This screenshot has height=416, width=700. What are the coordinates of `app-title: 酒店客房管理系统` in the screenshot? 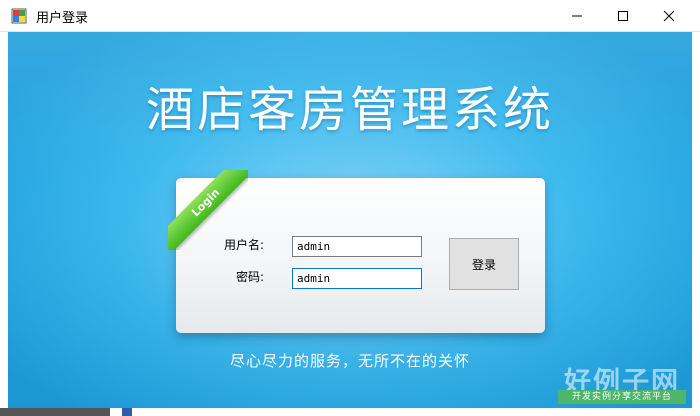 It's located at (349, 110).